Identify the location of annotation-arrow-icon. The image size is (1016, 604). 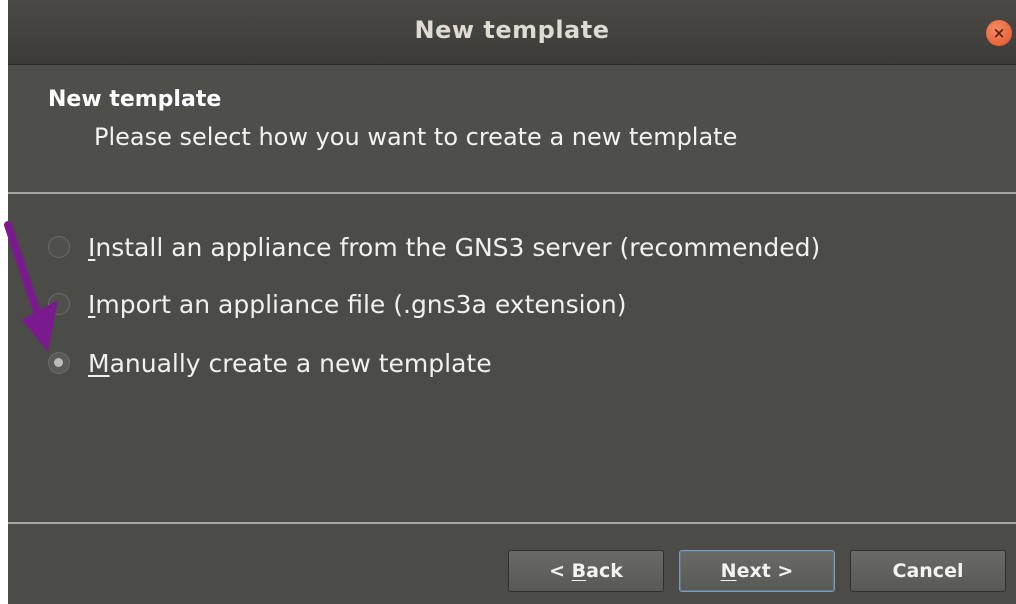
(31, 286).